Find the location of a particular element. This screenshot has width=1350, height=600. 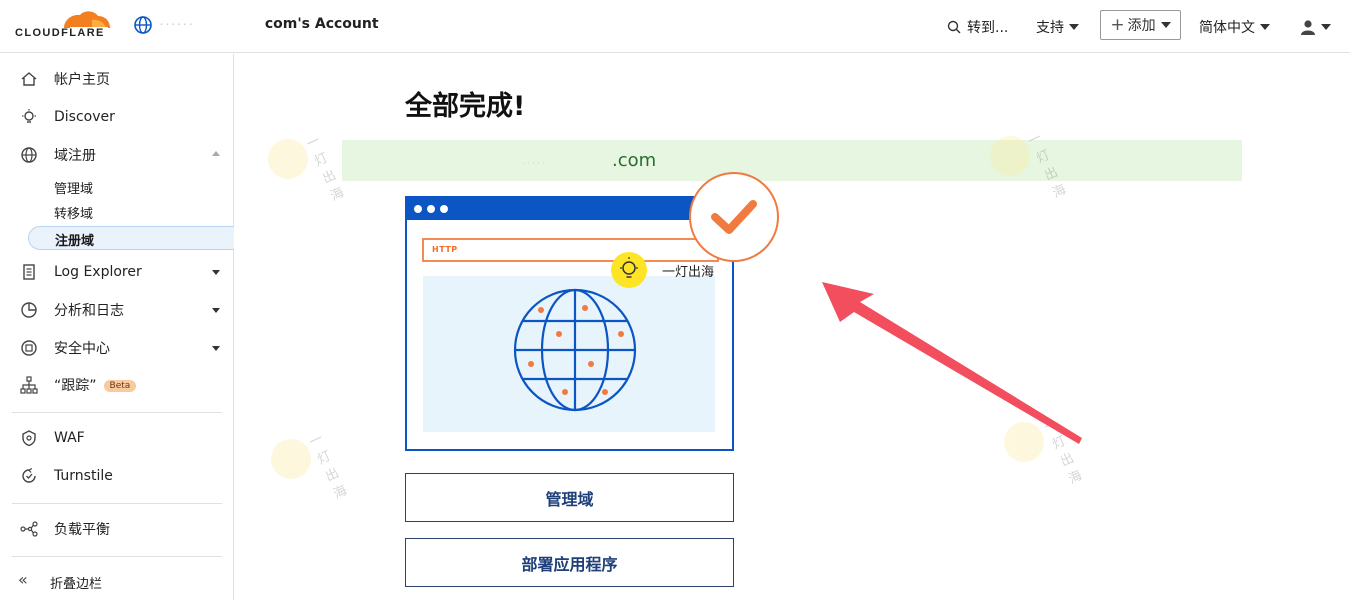

logo-text: CLOUDFLARE is located at coordinates (60, 33).